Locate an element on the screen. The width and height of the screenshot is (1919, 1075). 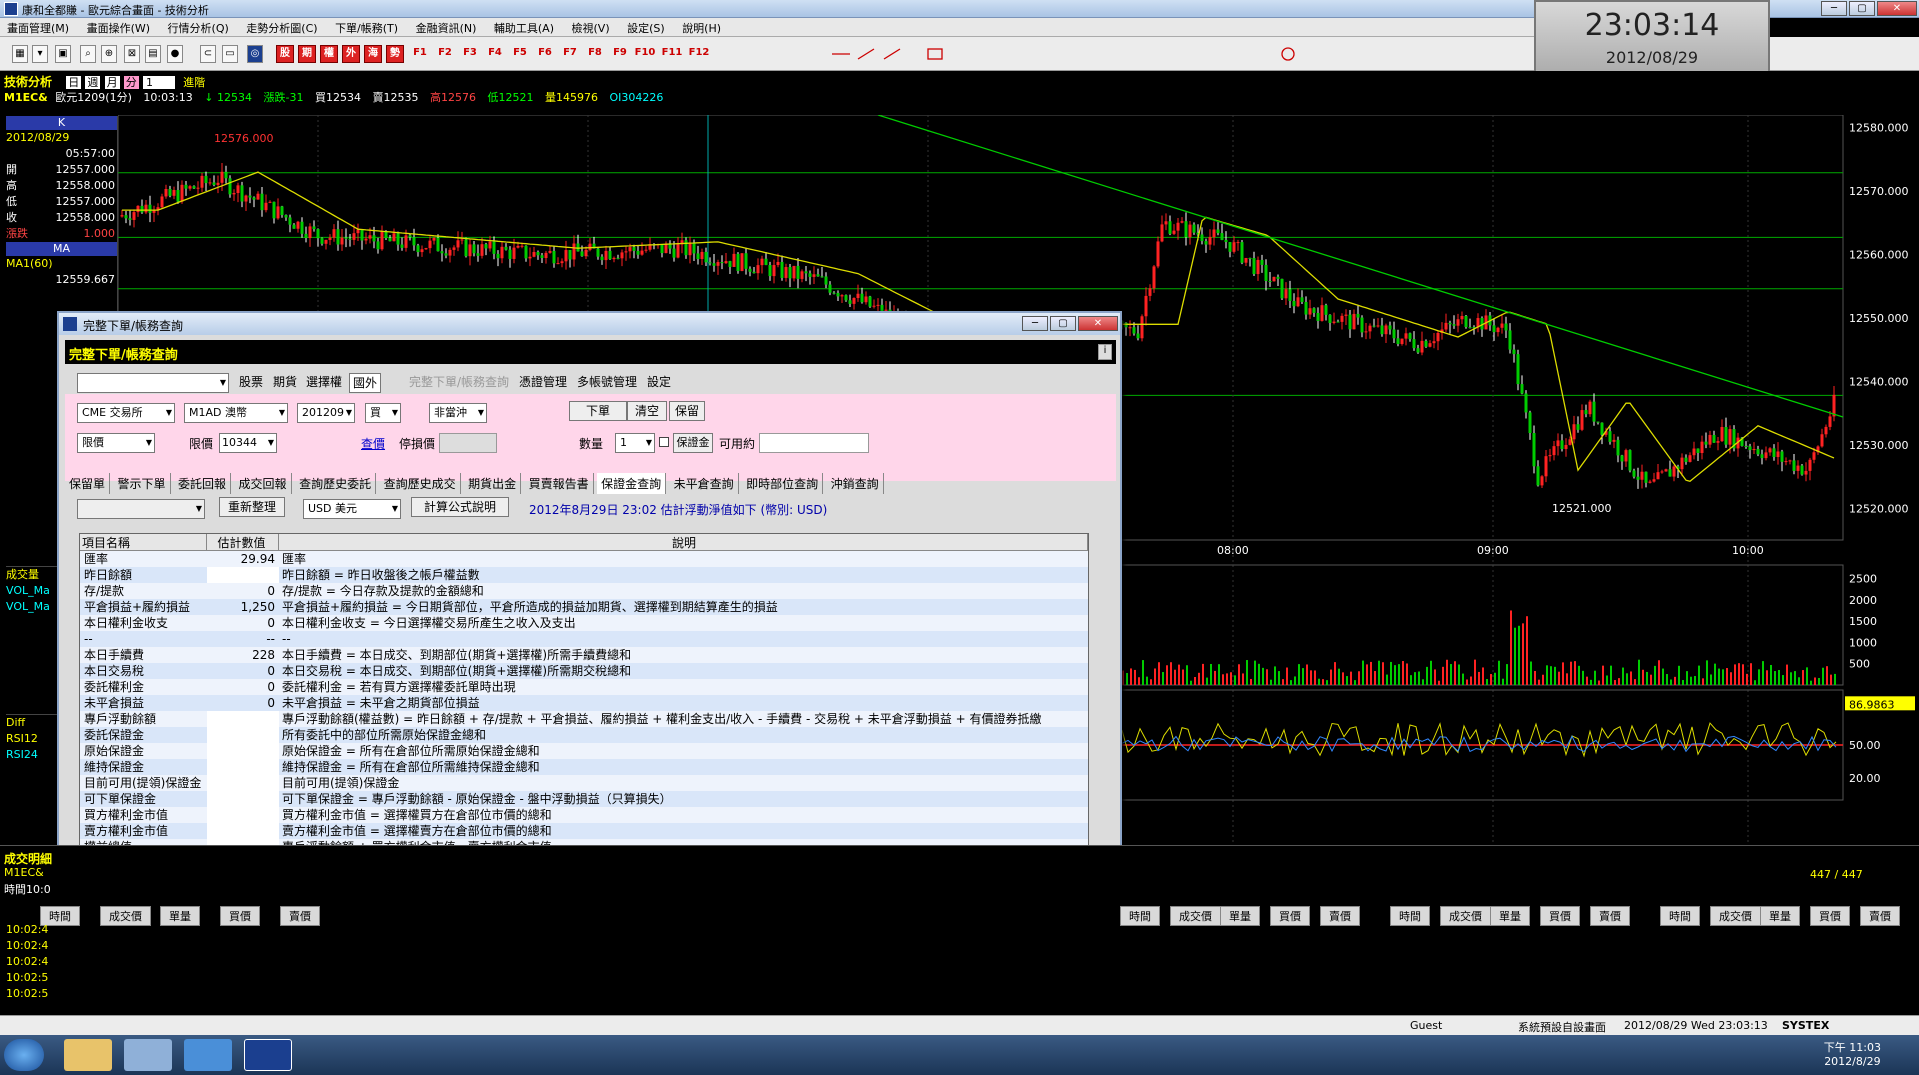
menu-settings: 設定(S) is located at coordinates (646, 28).